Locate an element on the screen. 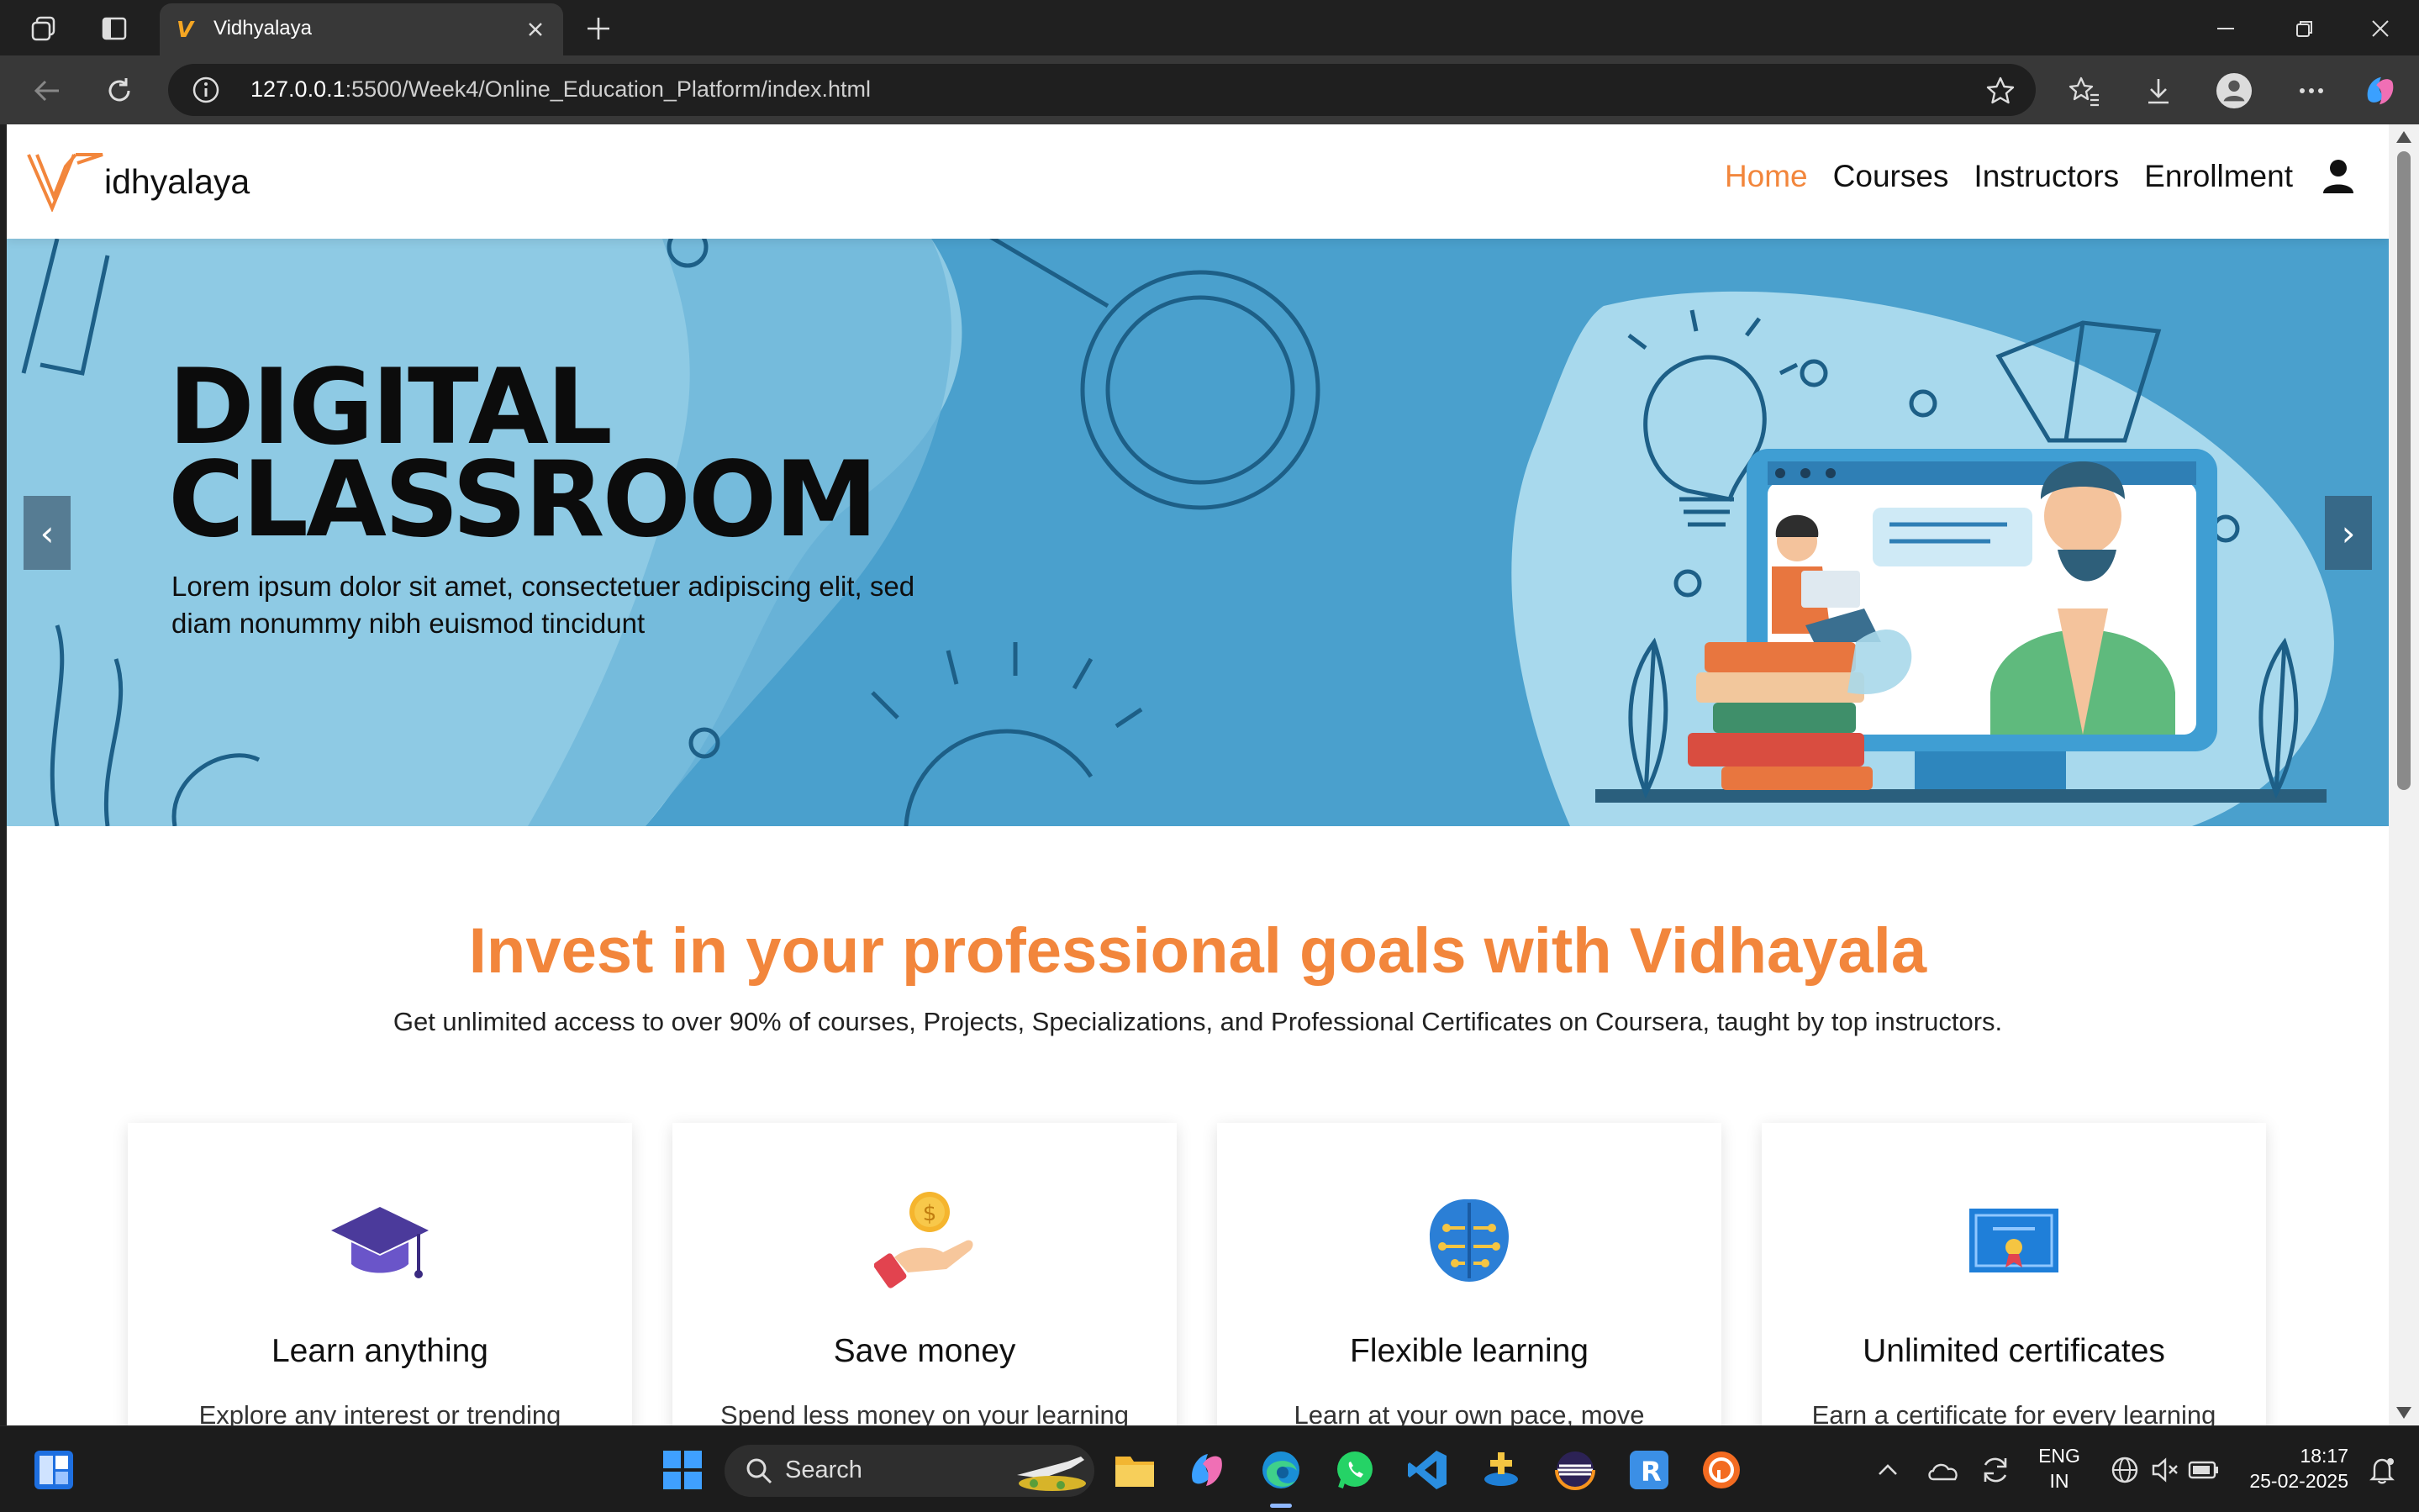 Image resolution: width=2419 pixels, height=1512 pixels. rstudio-icon: R is located at coordinates (1649, 1470).